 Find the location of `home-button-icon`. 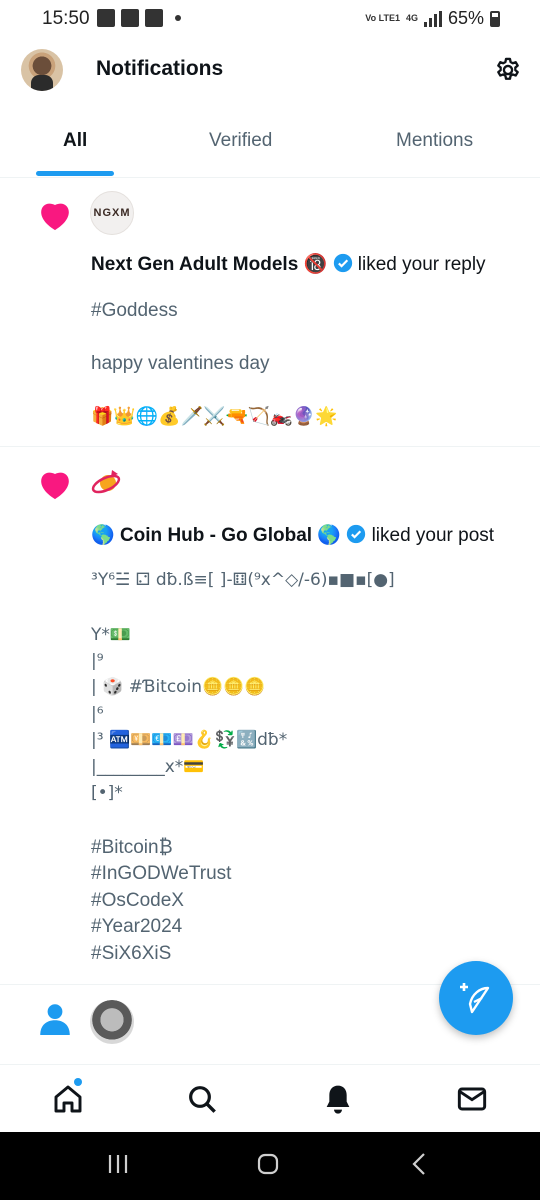

home-button-icon is located at coordinates (268, 1164).